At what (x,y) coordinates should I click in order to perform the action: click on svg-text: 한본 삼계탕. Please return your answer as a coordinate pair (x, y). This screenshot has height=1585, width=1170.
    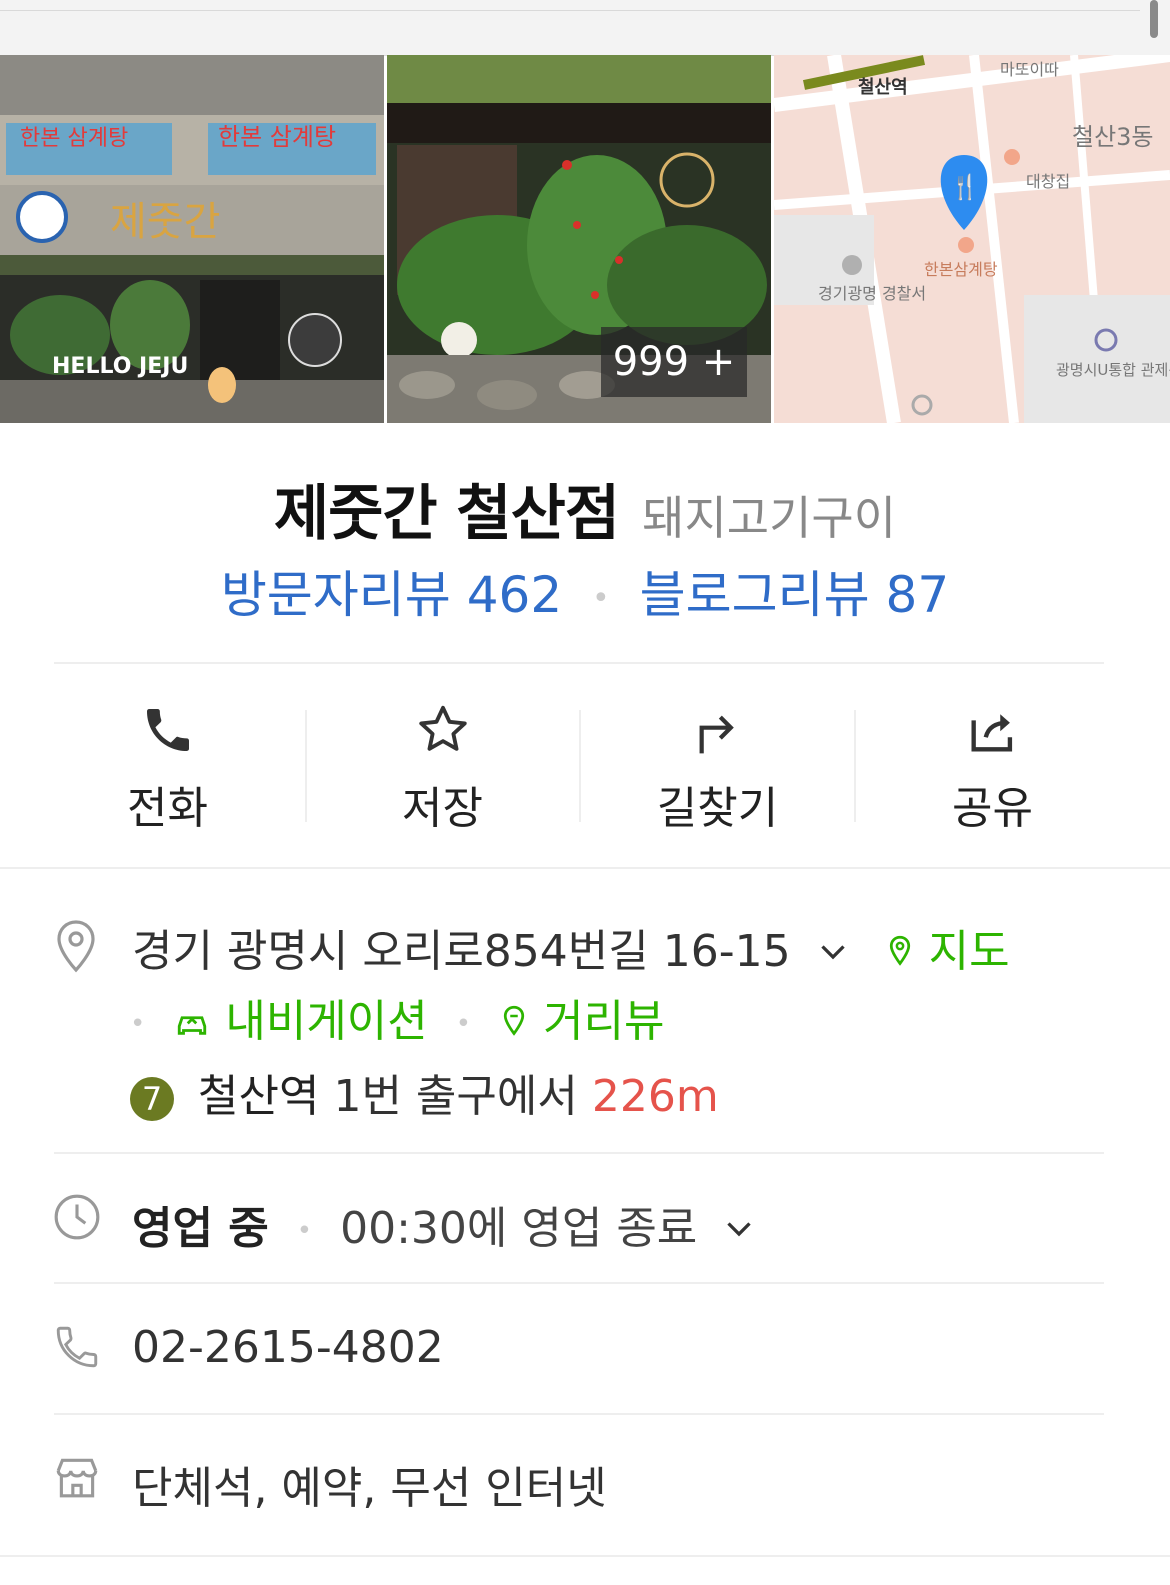
    Looking at the image, I should click on (277, 137).